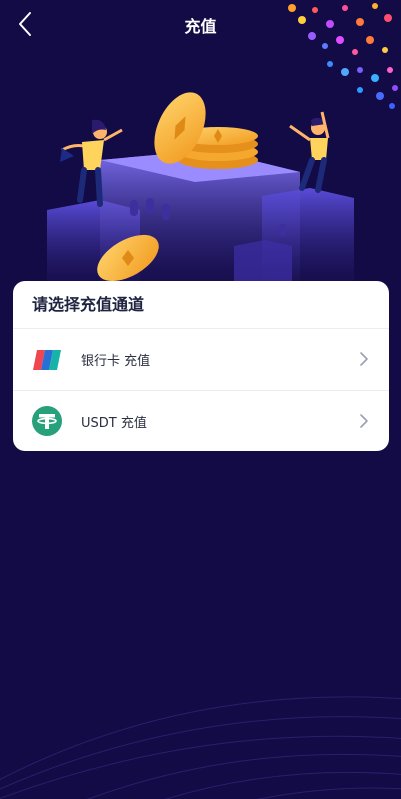 This screenshot has height=799, width=401. What do you see at coordinates (114, 423) in the screenshot?
I see `option-label: USDT 充值` at bounding box center [114, 423].